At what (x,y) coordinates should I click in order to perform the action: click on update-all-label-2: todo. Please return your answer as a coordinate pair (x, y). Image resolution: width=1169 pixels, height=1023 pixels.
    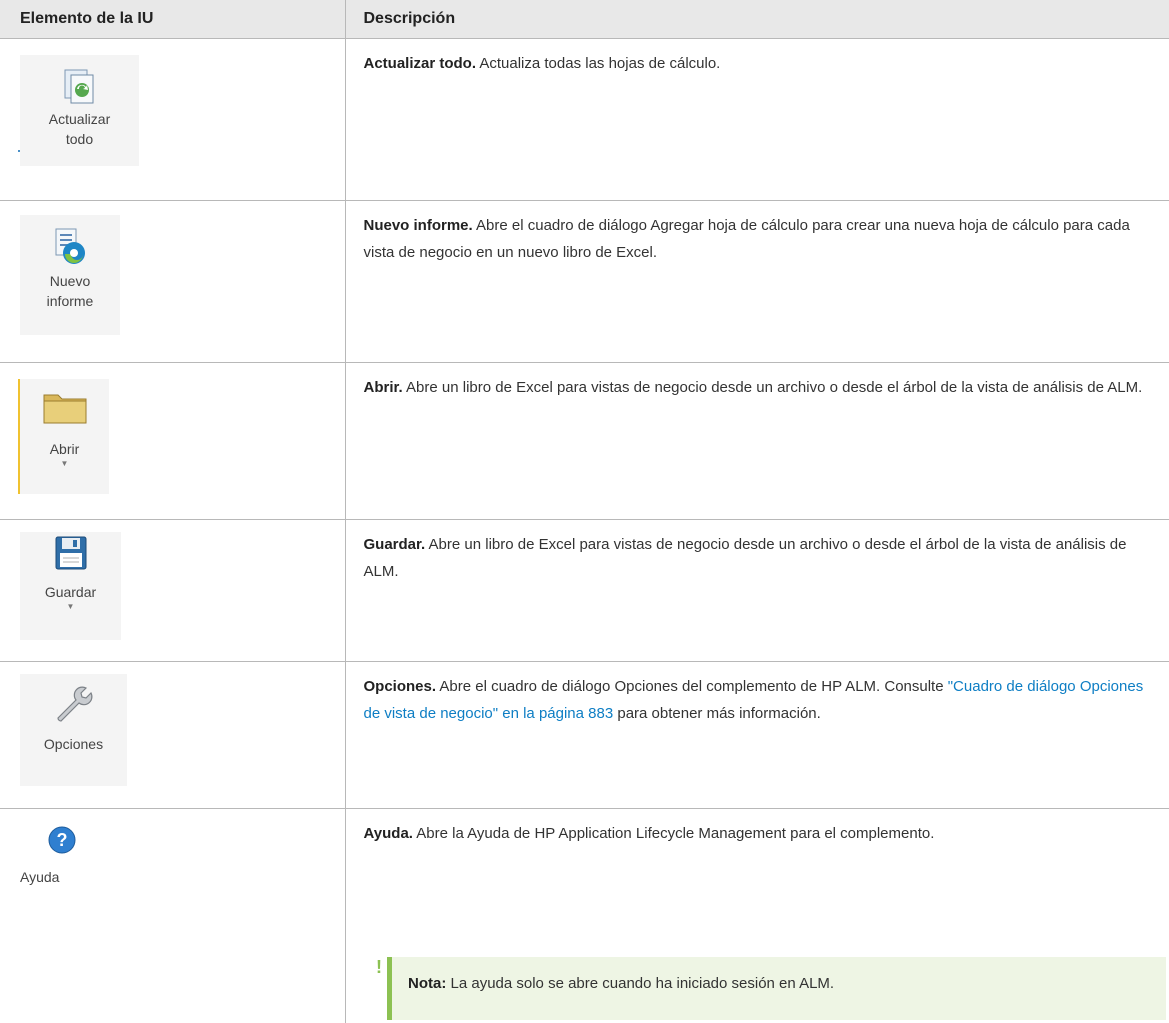
    Looking at the image, I should click on (79, 139).